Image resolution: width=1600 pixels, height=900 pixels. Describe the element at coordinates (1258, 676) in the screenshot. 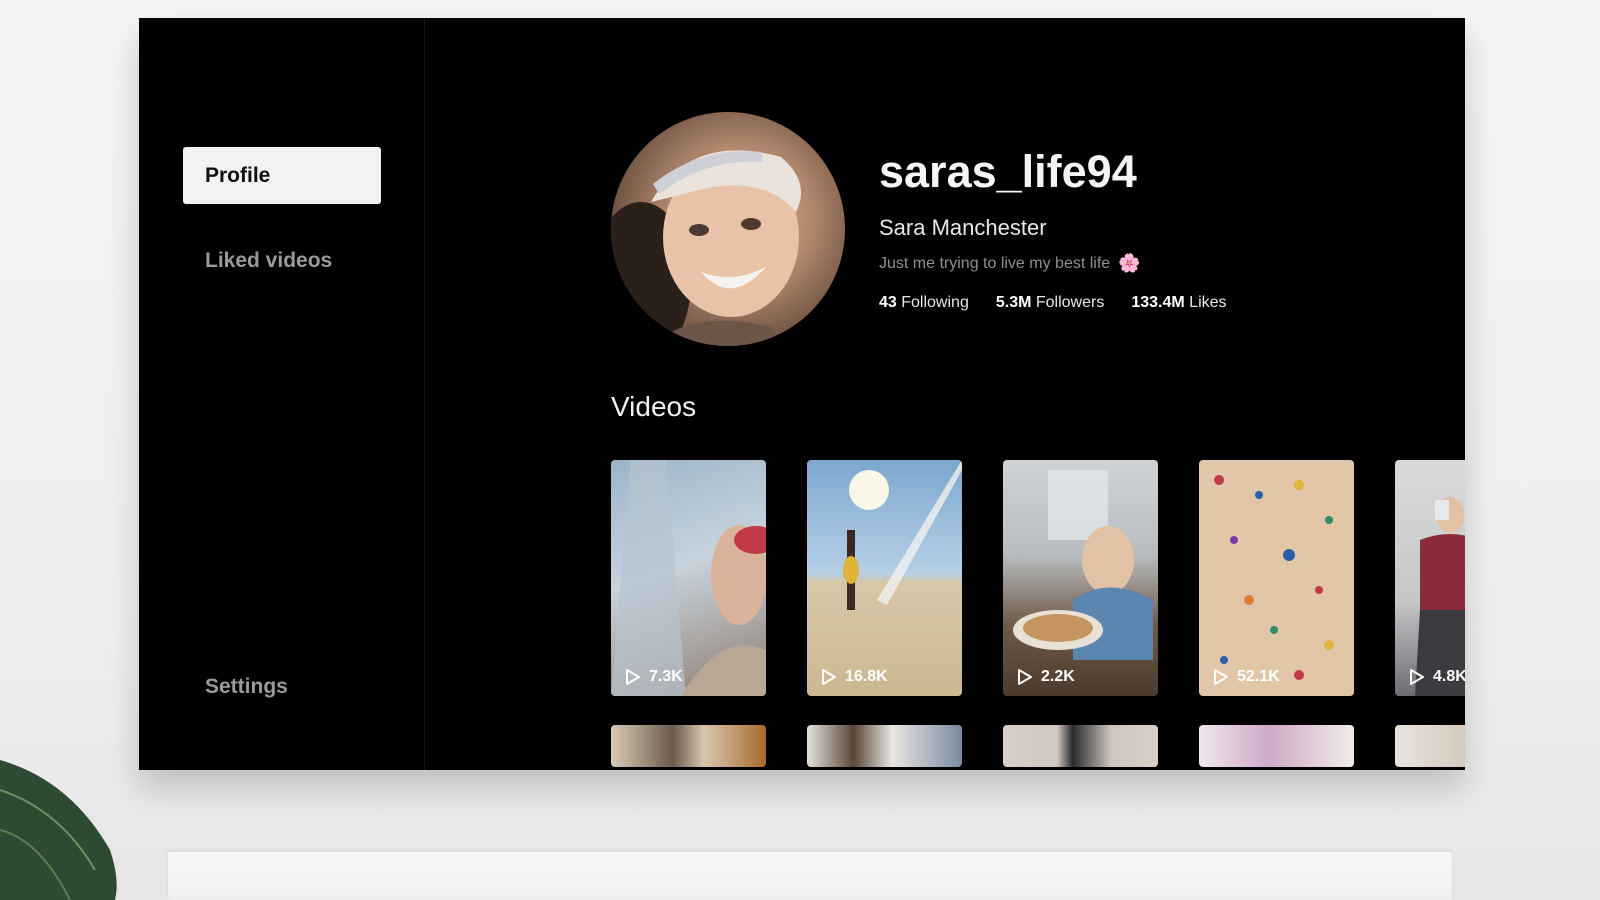

I see `view-count-label: 52.1K` at that location.